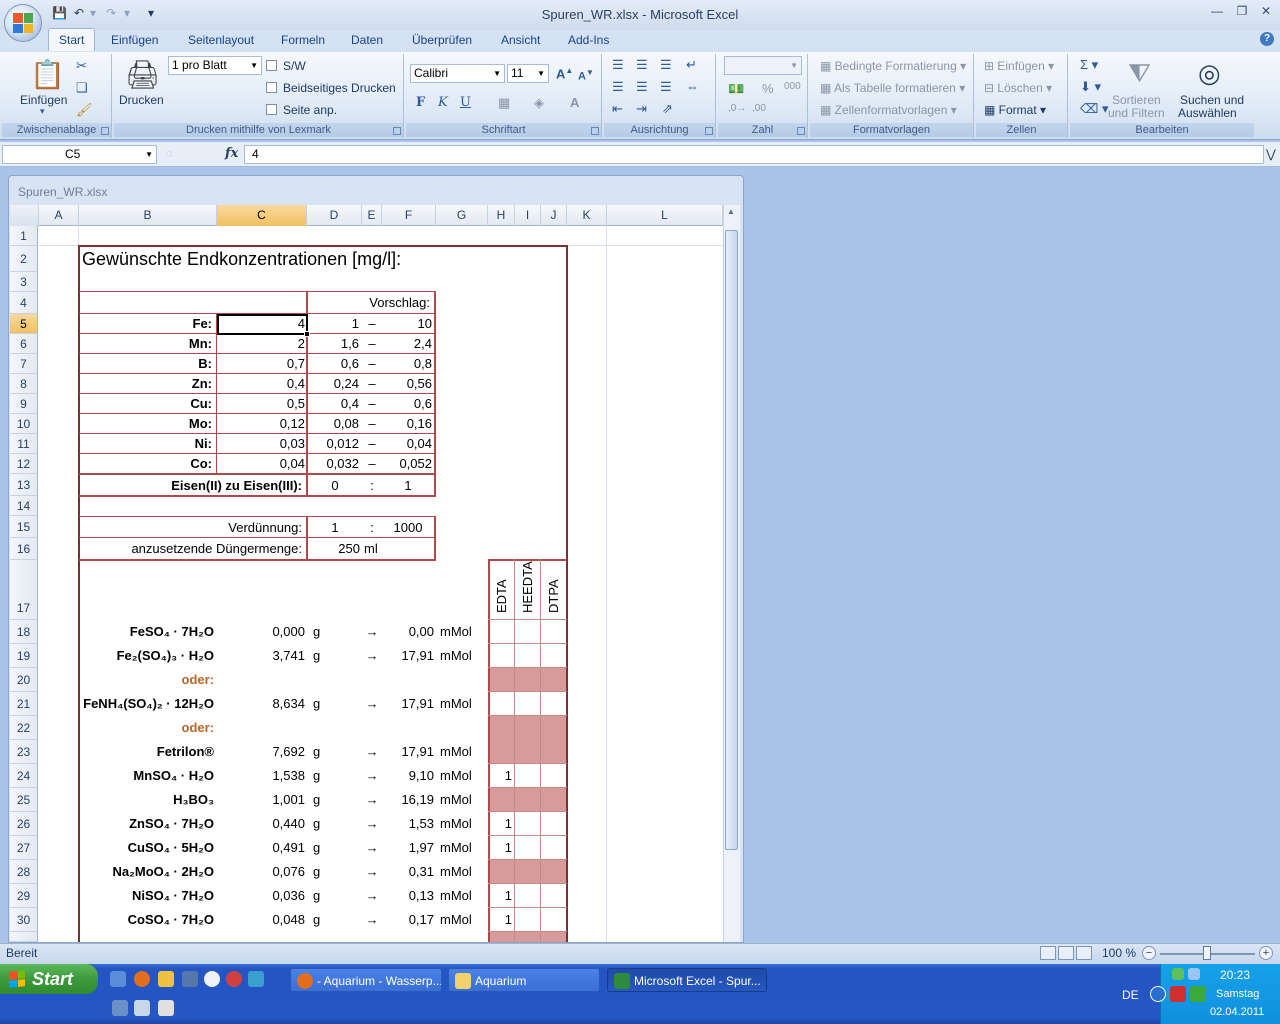 The image size is (1280, 1024). What do you see at coordinates (520, 40) in the screenshot?
I see `tab-ansicht: Ansicht` at bounding box center [520, 40].